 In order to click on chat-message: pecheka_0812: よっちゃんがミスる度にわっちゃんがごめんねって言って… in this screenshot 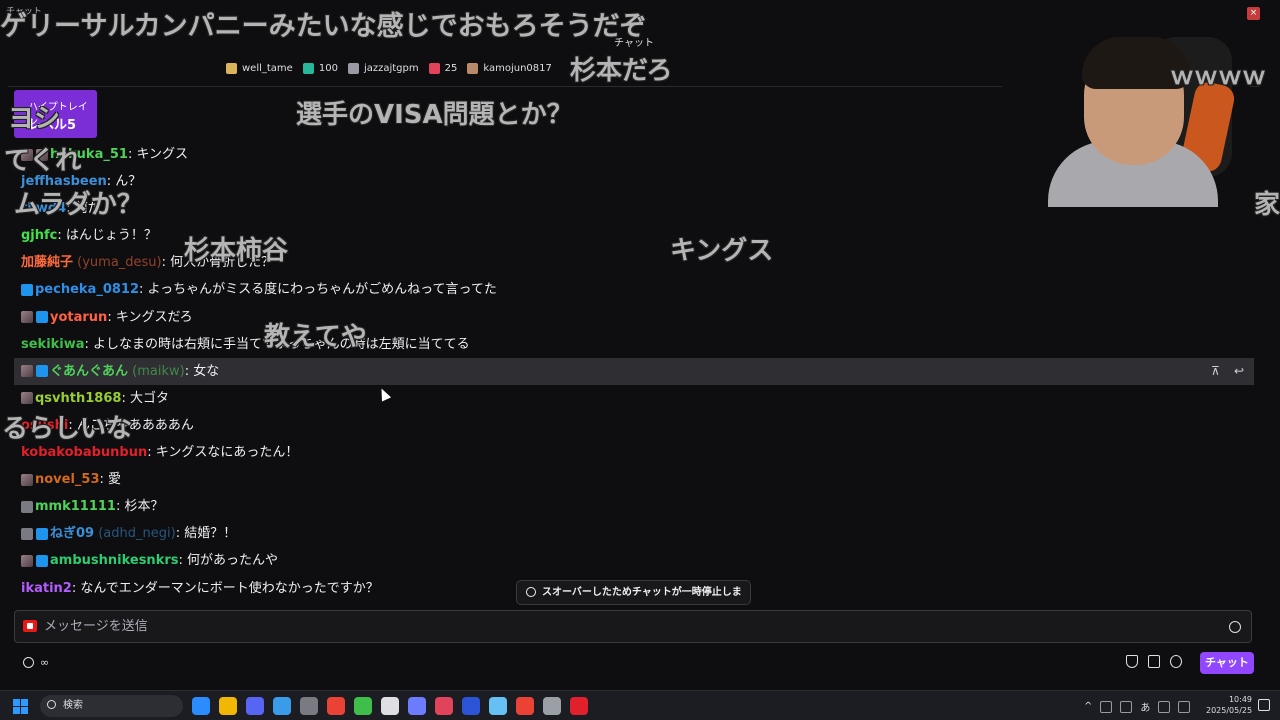, I will do `click(634, 289)`.